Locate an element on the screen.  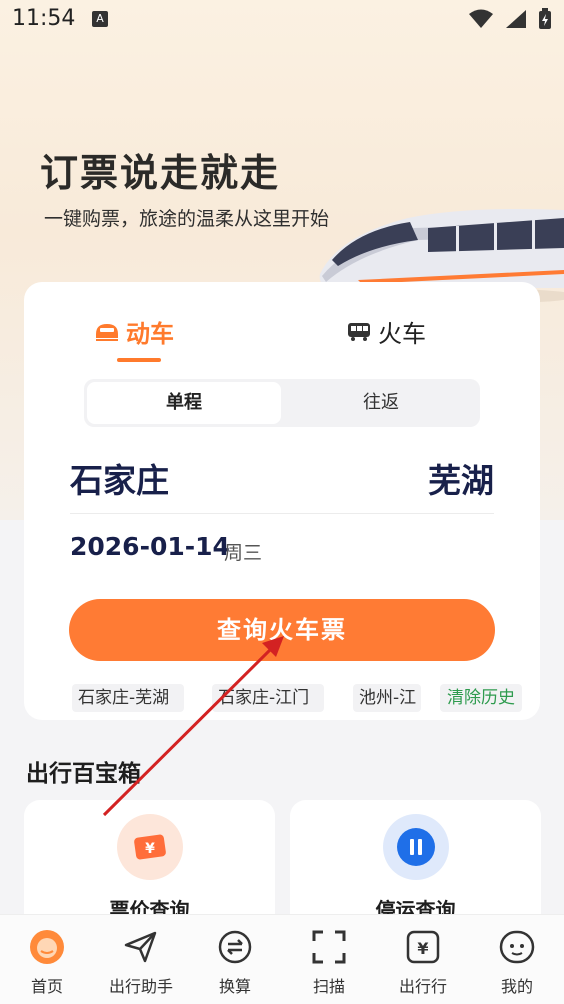
nav-label: 我的 is located at coordinates (516, 986).